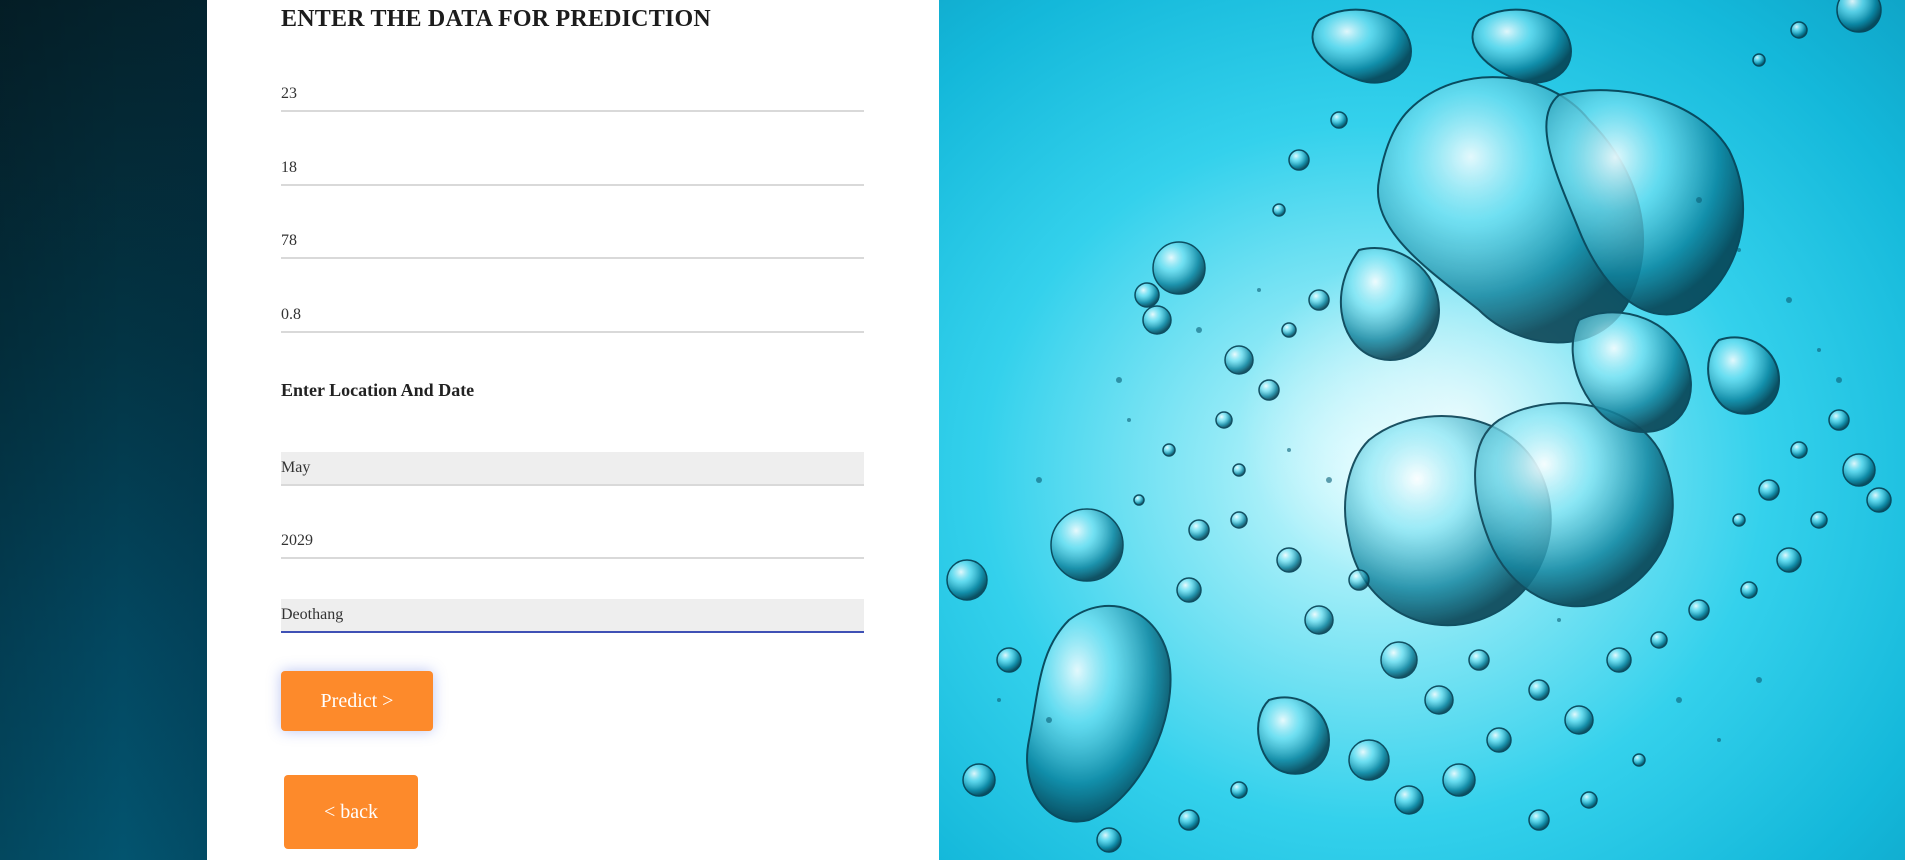 Image resolution: width=1905 pixels, height=860 pixels. I want to click on location-date-heading: Enter Location And Date, so click(378, 390).